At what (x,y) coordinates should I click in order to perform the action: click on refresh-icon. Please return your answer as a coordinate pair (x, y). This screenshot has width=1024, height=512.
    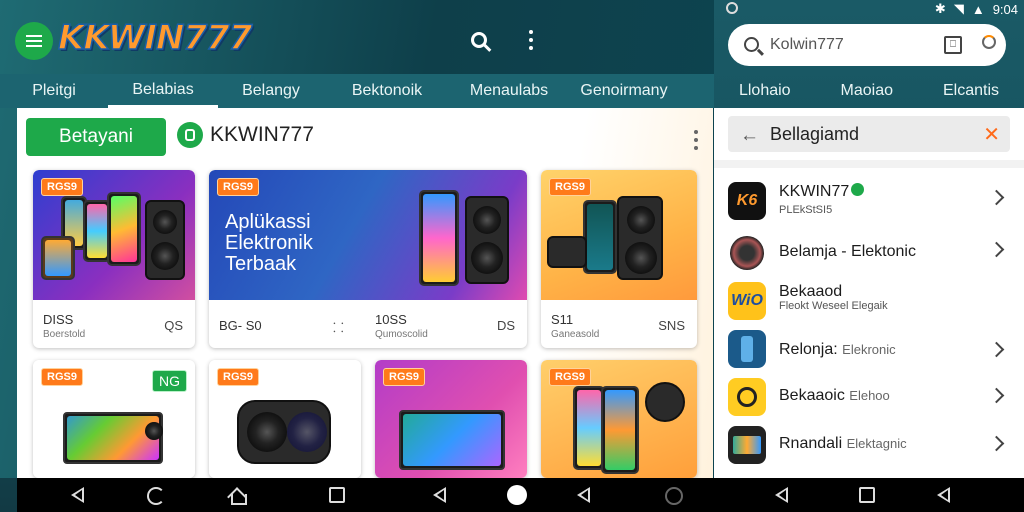
    Looking at the image, I should click on (156, 496).